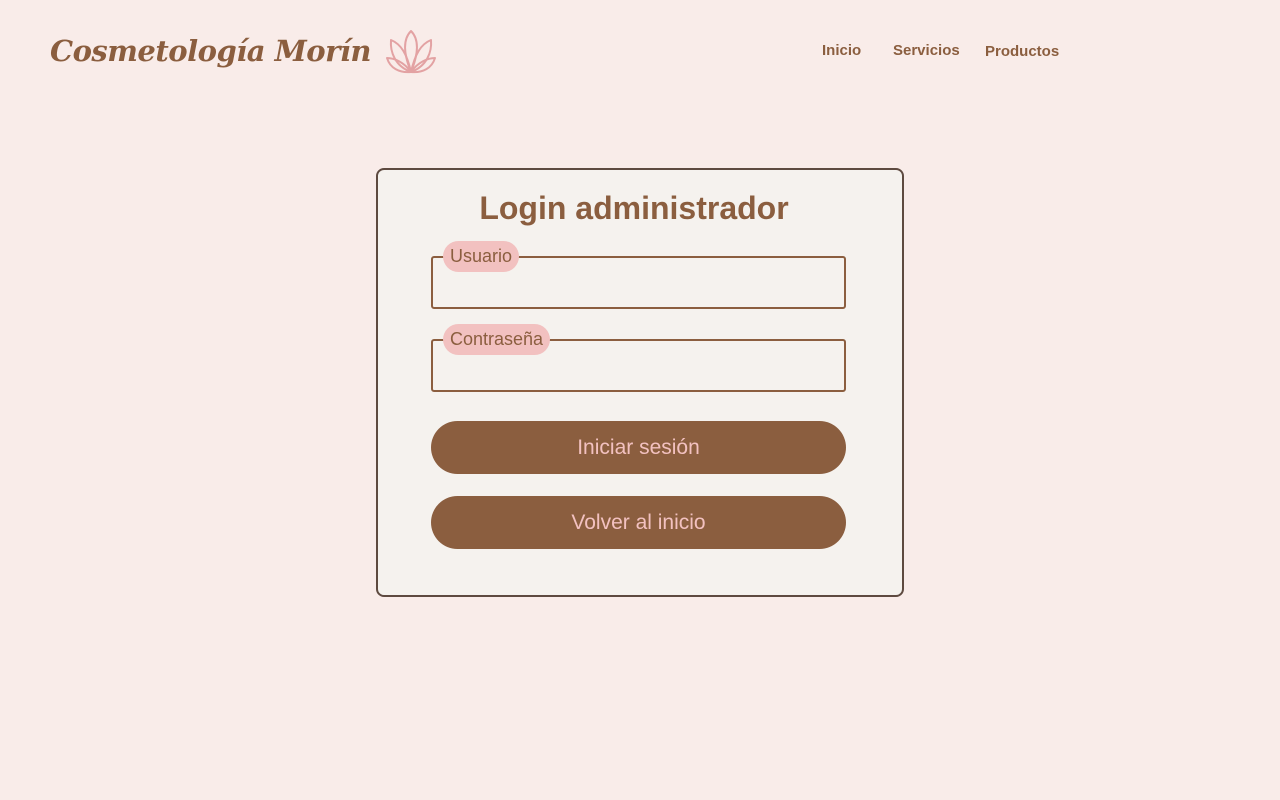 This screenshot has height=800, width=1280. What do you see at coordinates (1022, 51) in the screenshot?
I see `nav-item-productos: Productos` at bounding box center [1022, 51].